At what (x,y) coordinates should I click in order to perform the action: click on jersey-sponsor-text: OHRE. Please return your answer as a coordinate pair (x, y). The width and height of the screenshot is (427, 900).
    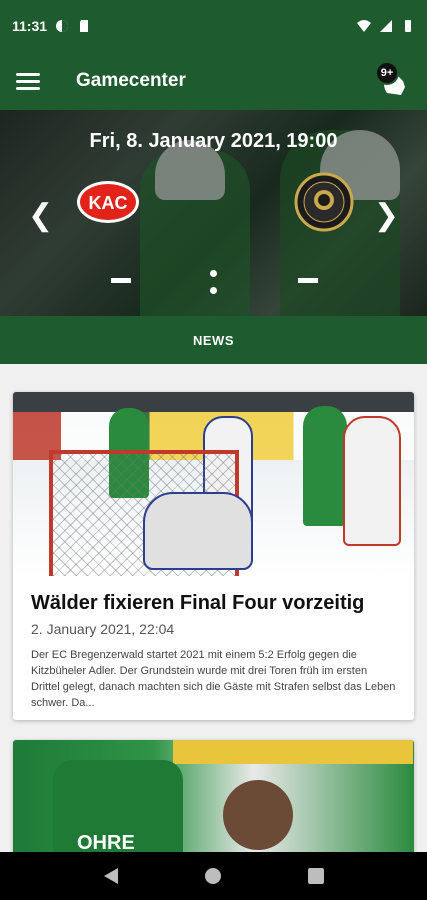
    Looking at the image, I should click on (106, 842).